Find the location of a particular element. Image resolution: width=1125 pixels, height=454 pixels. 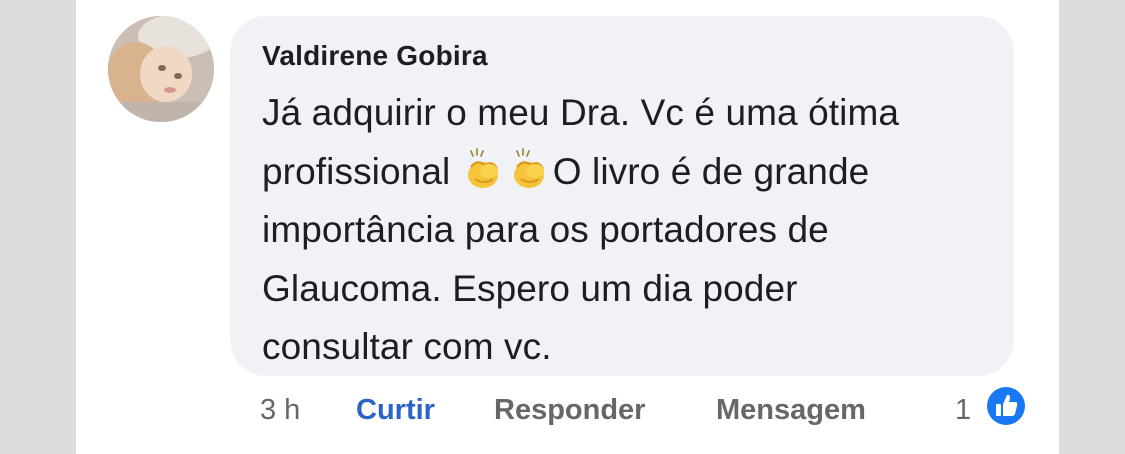

left-edge-background is located at coordinates (38, 227).